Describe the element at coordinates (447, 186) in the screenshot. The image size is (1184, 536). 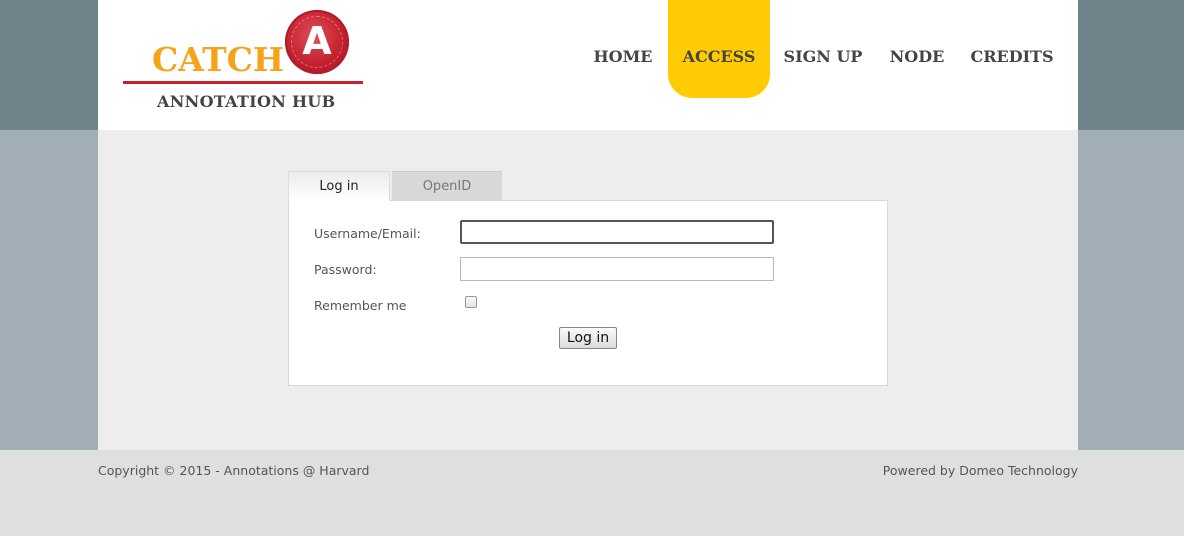
I see `tab-openid: OpenID` at that location.